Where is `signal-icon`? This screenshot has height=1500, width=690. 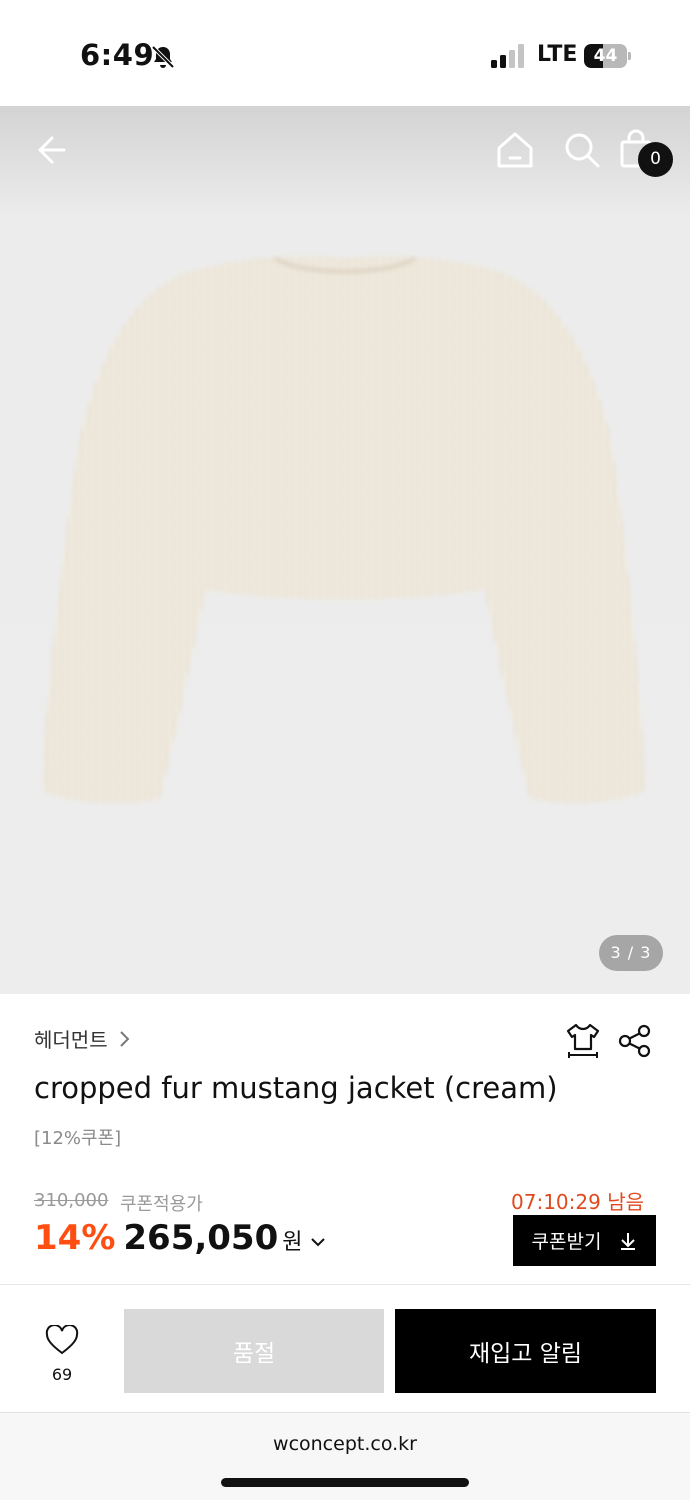 signal-icon is located at coordinates (507, 56).